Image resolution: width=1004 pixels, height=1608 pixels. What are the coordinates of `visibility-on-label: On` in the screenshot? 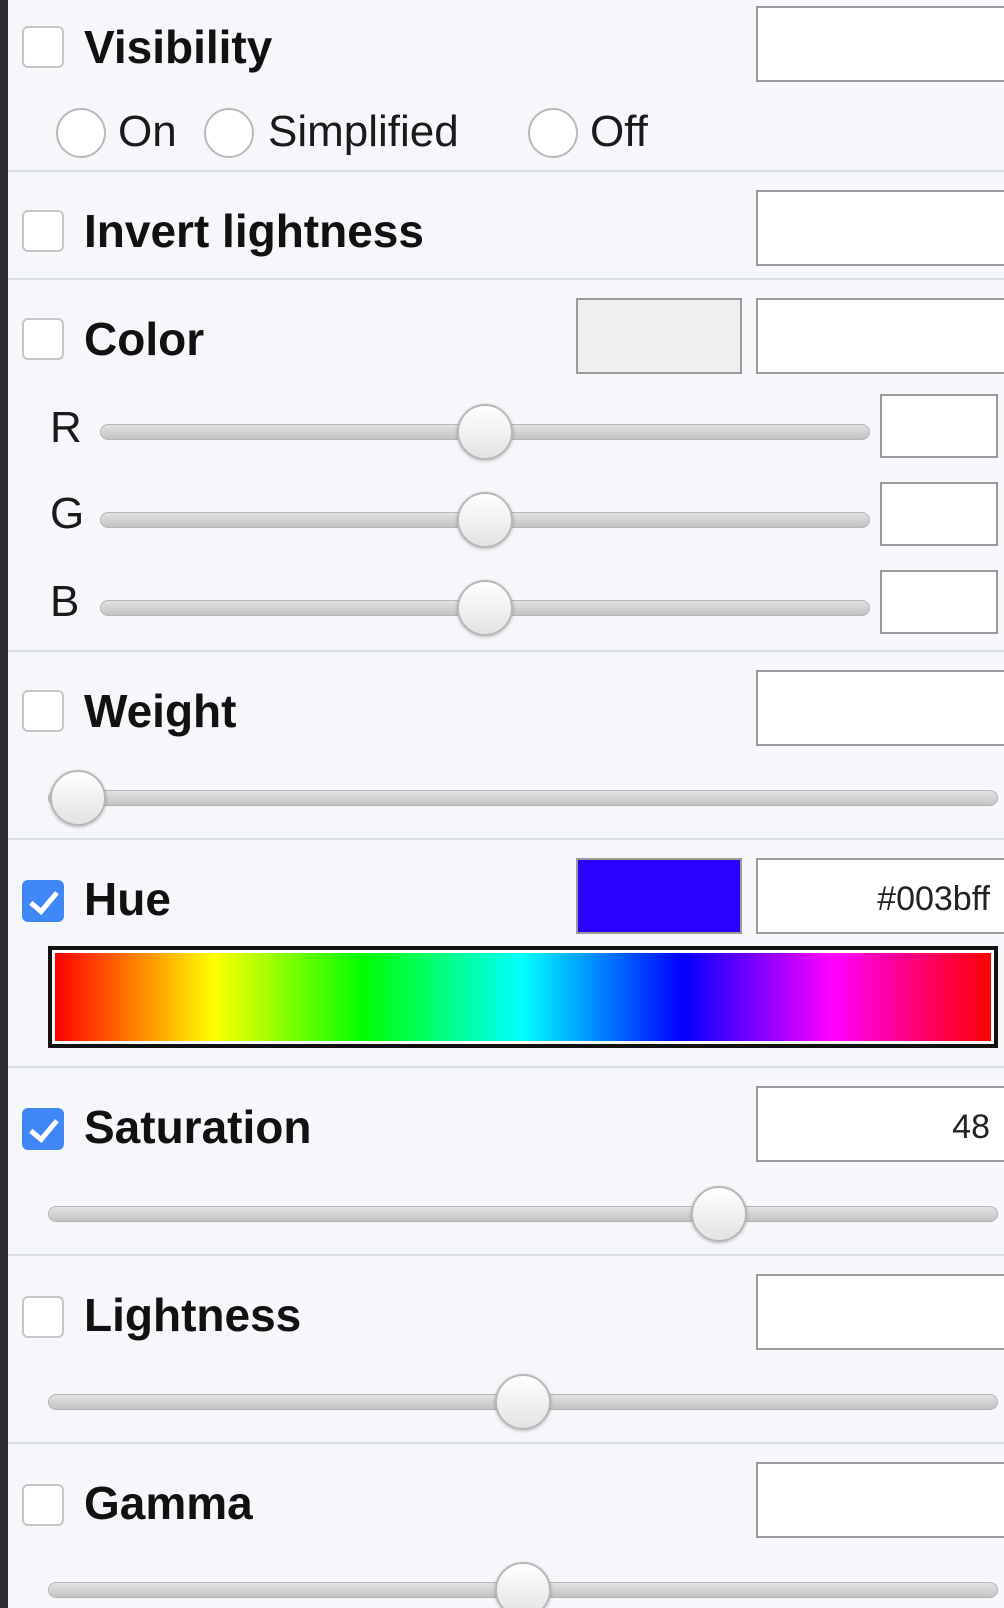 It's located at (147, 131).